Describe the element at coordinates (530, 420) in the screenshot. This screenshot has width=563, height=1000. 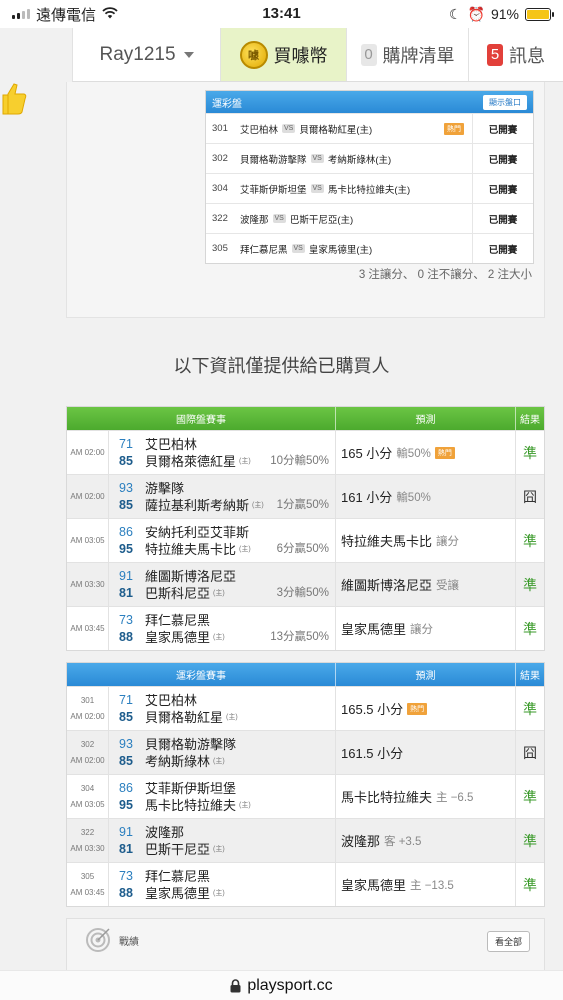
I see `col-result: 結果` at that location.